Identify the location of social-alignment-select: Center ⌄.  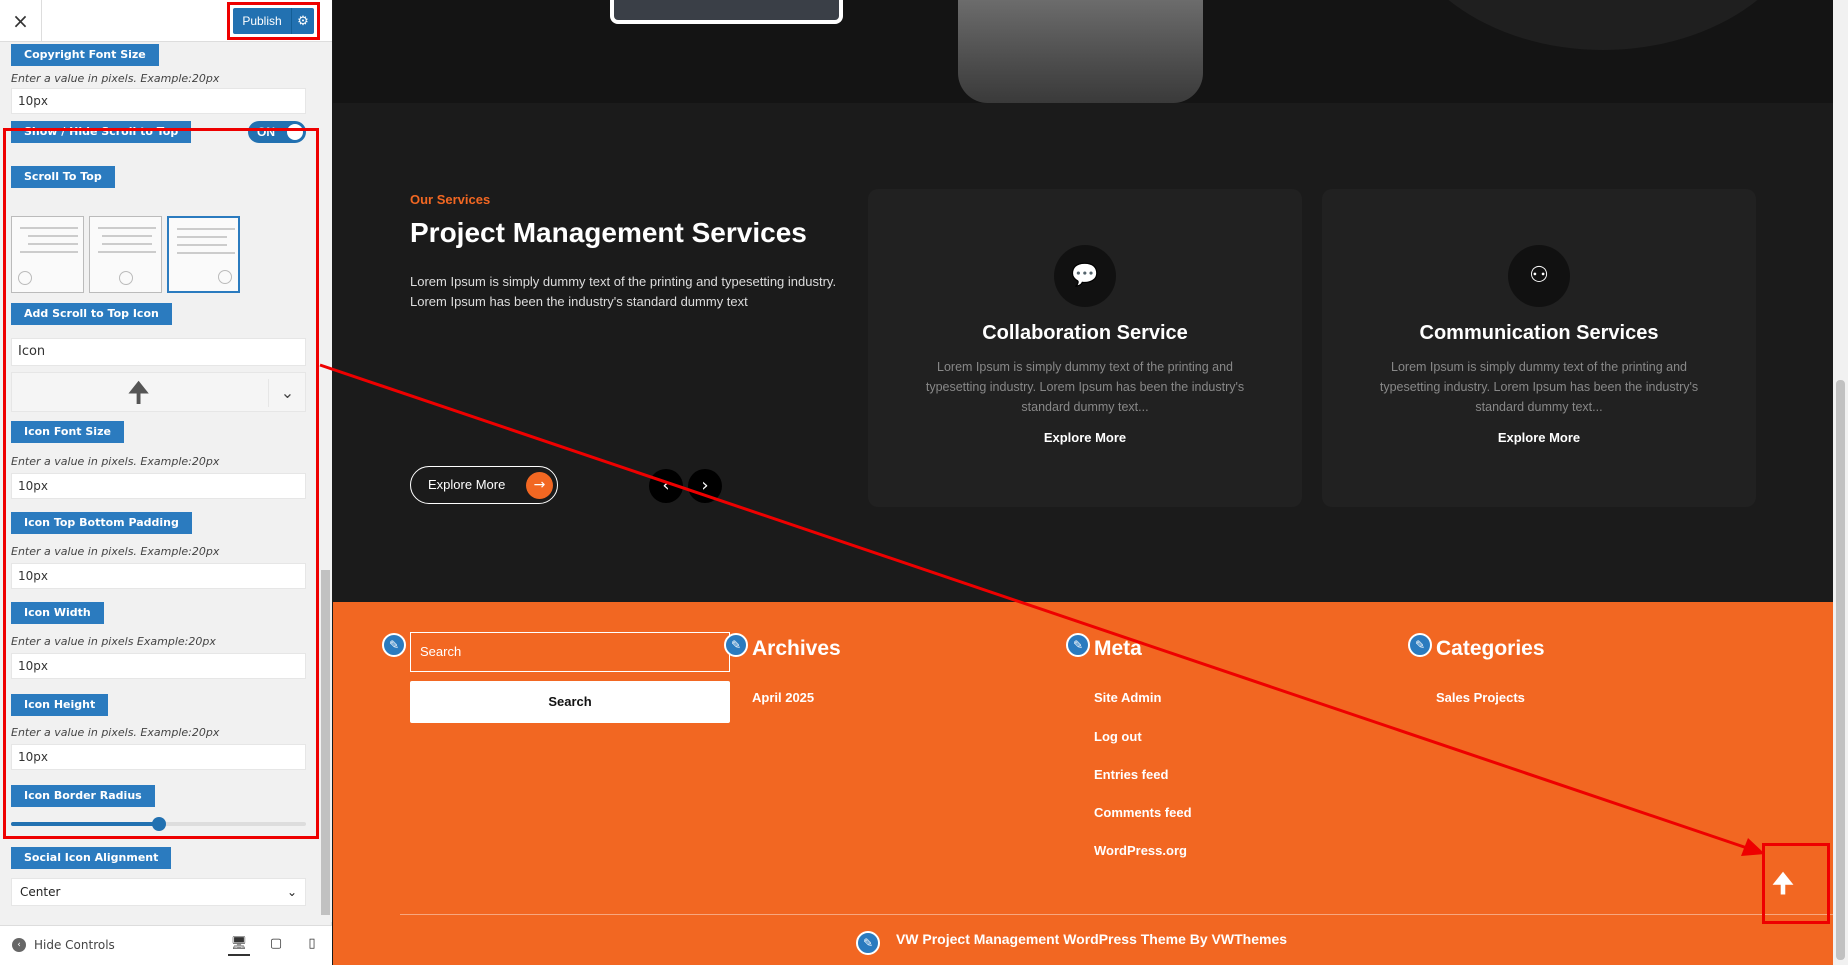
(158, 892).